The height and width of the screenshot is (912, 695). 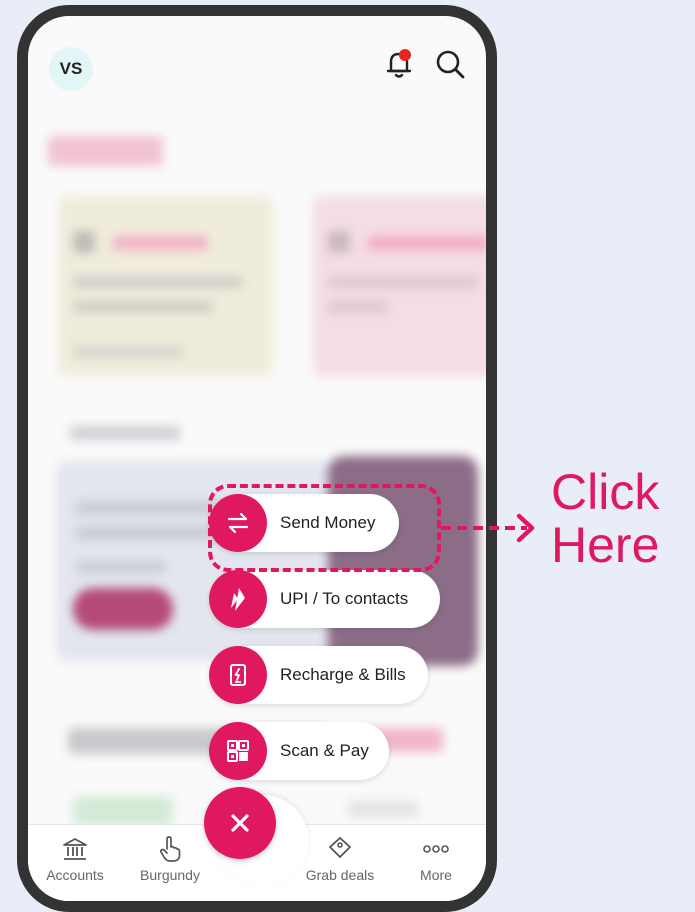 What do you see at coordinates (436, 859) in the screenshot?
I see `nav-item-more: More` at bounding box center [436, 859].